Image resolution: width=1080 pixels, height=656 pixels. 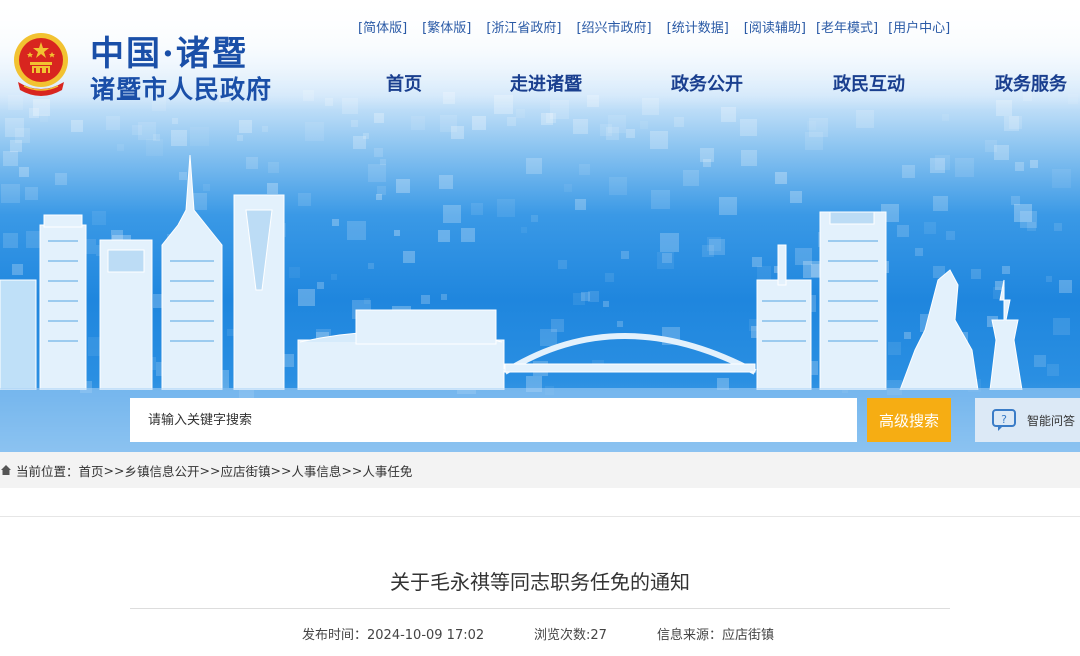 What do you see at coordinates (161, 470) in the screenshot?
I see `breadcrumb-item-township-info: 乡镇信息公开` at bounding box center [161, 470].